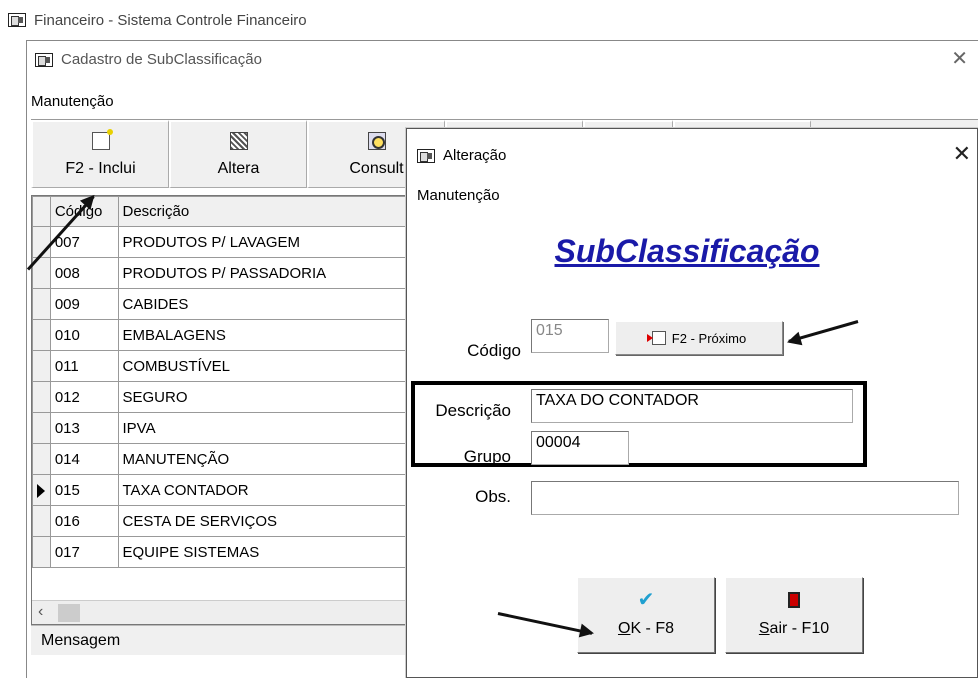 The width and height of the screenshot is (978, 678). What do you see at coordinates (646, 615) in the screenshot?
I see `ok-button: ✔ OK - F8` at bounding box center [646, 615].